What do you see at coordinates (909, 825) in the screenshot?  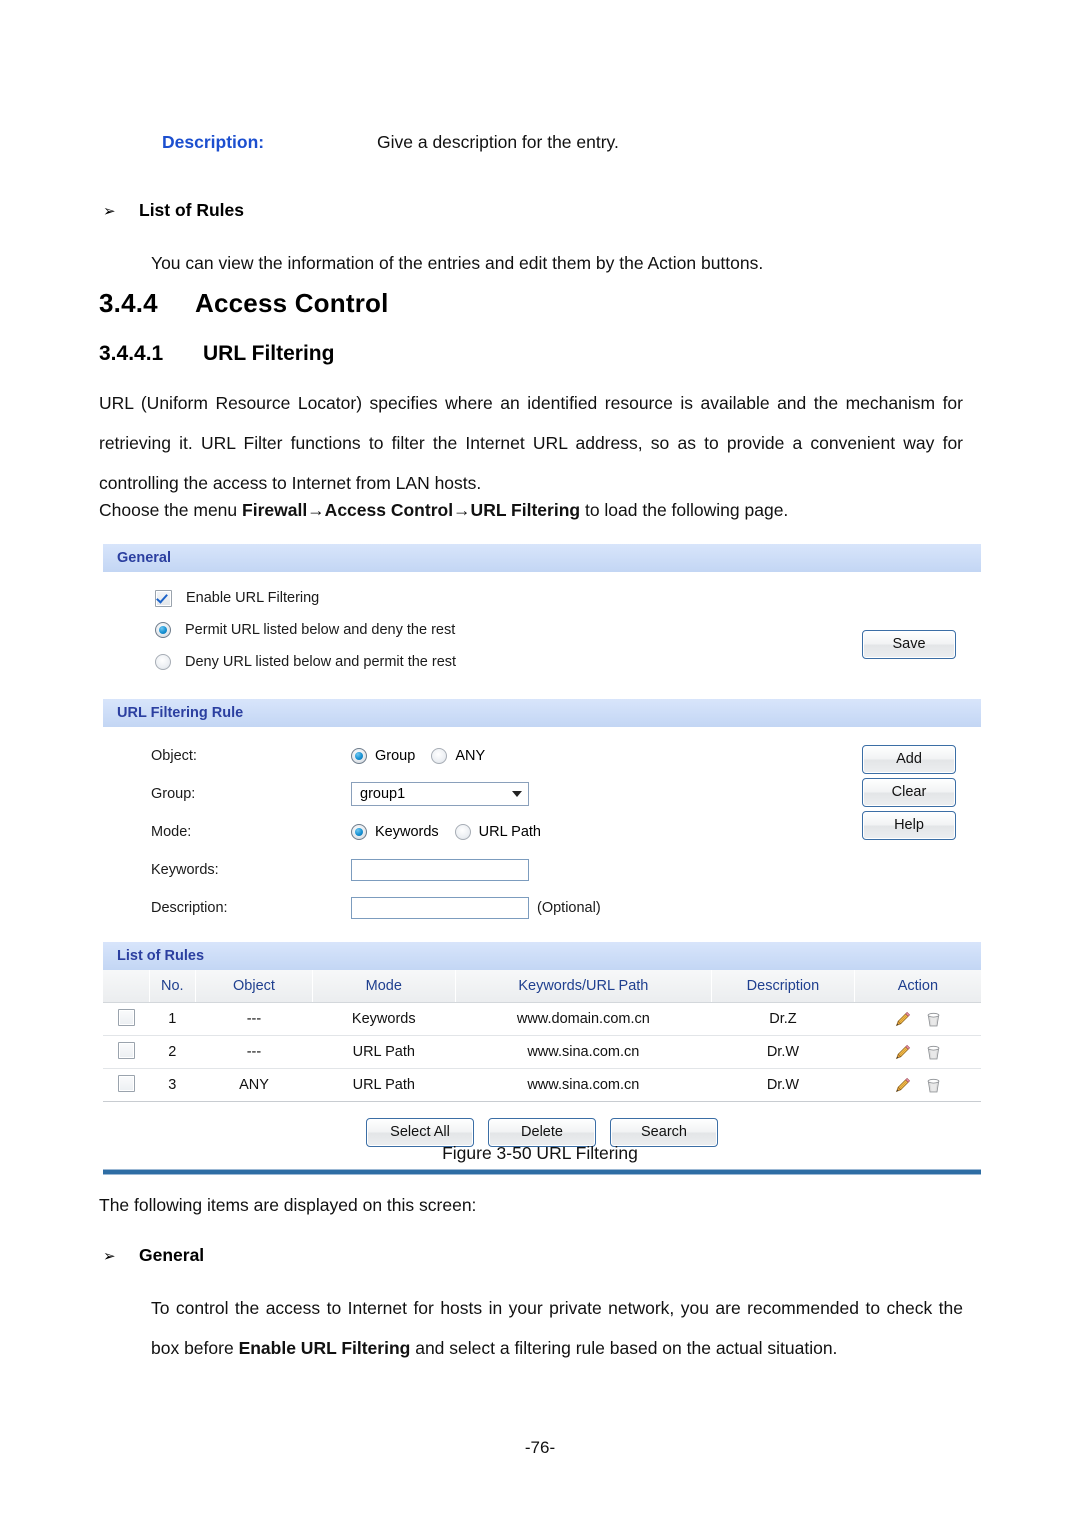 I see `help-button: Help` at bounding box center [909, 825].